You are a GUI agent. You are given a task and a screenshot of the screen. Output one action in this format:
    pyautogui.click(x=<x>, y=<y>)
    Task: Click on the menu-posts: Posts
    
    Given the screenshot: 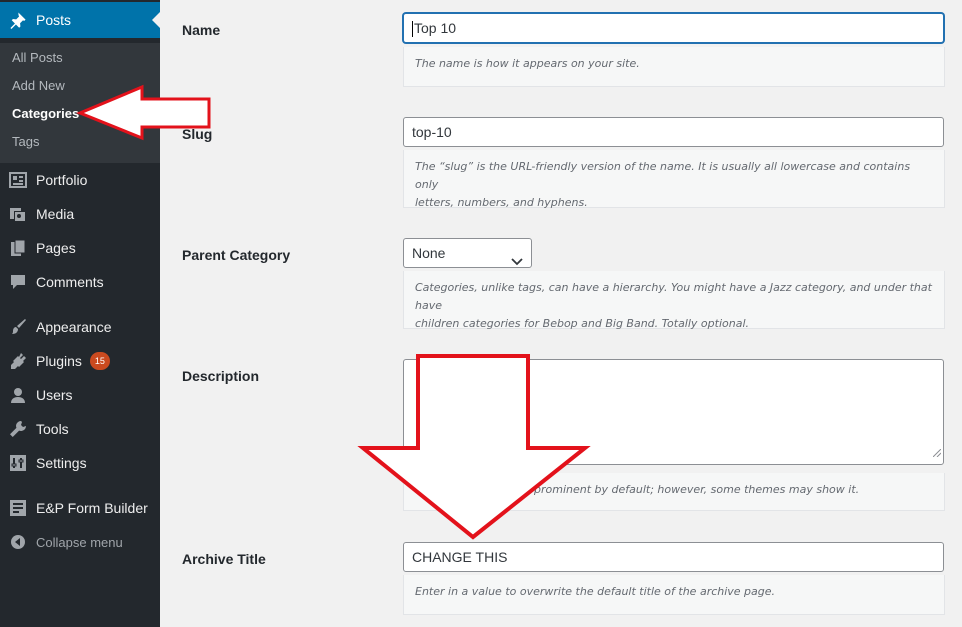 What is the action you would take?
    pyautogui.click(x=80, y=20)
    